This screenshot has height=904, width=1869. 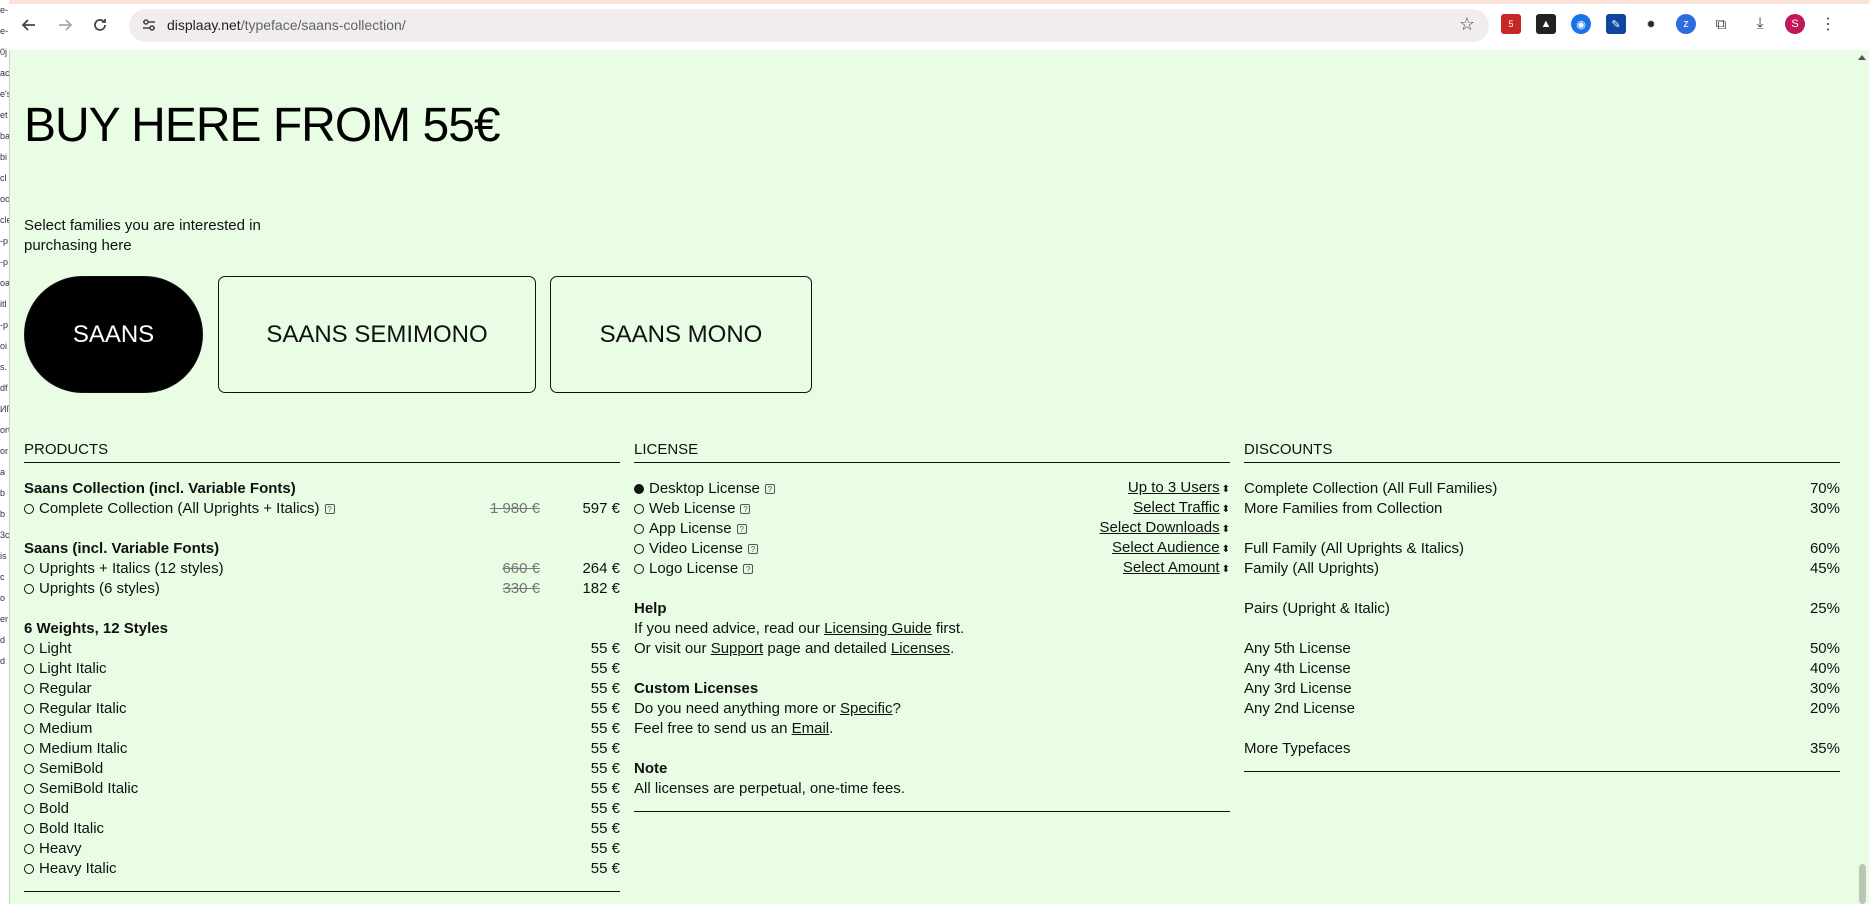 What do you see at coordinates (60, 848) in the screenshot?
I see `product-label: Heavy` at bounding box center [60, 848].